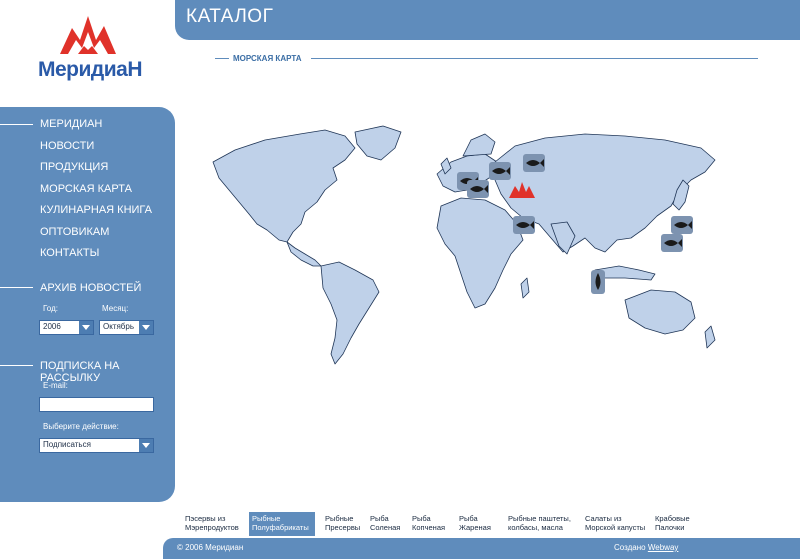  What do you see at coordinates (385, 524) in the screenshot?
I see `category-item: Рыба Соленая` at bounding box center [385, 524].